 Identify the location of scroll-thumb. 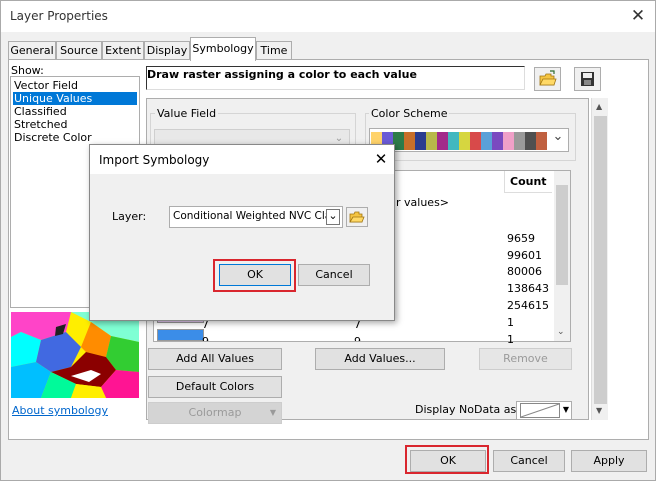
(600, 260).